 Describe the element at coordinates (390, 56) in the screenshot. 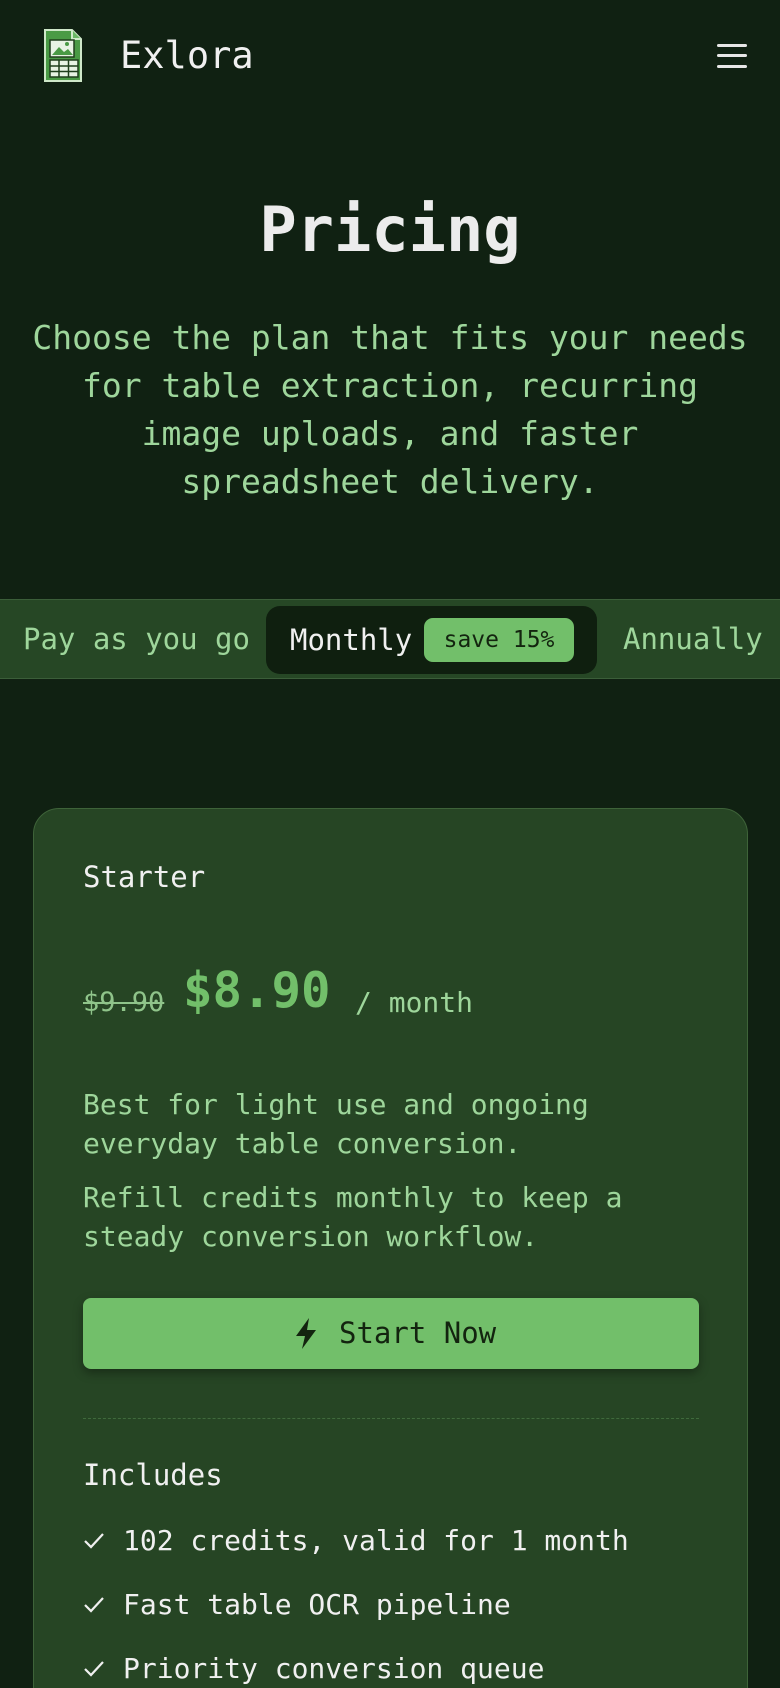

I see `top-header: Exlora` at that location.